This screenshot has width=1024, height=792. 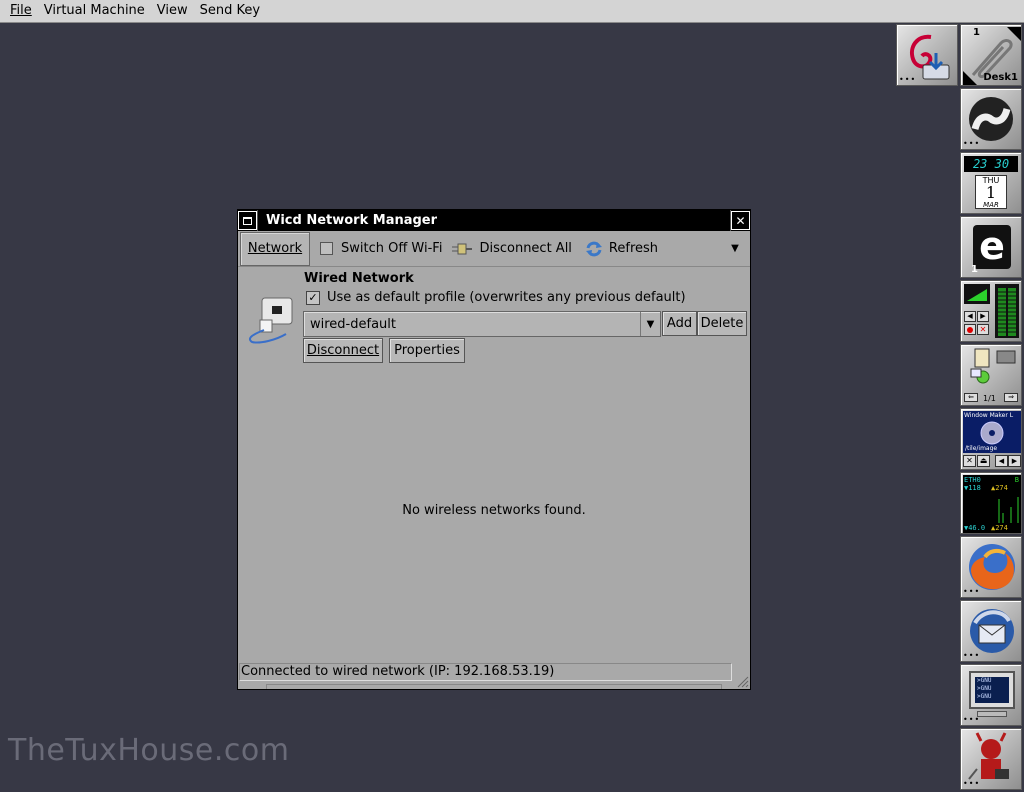 What do you see at coordinates (380, 249) in the screenshot?
I see `switch-wifi-toggle: Switch Off Wi-Fi` at bounding box center [380, 249].